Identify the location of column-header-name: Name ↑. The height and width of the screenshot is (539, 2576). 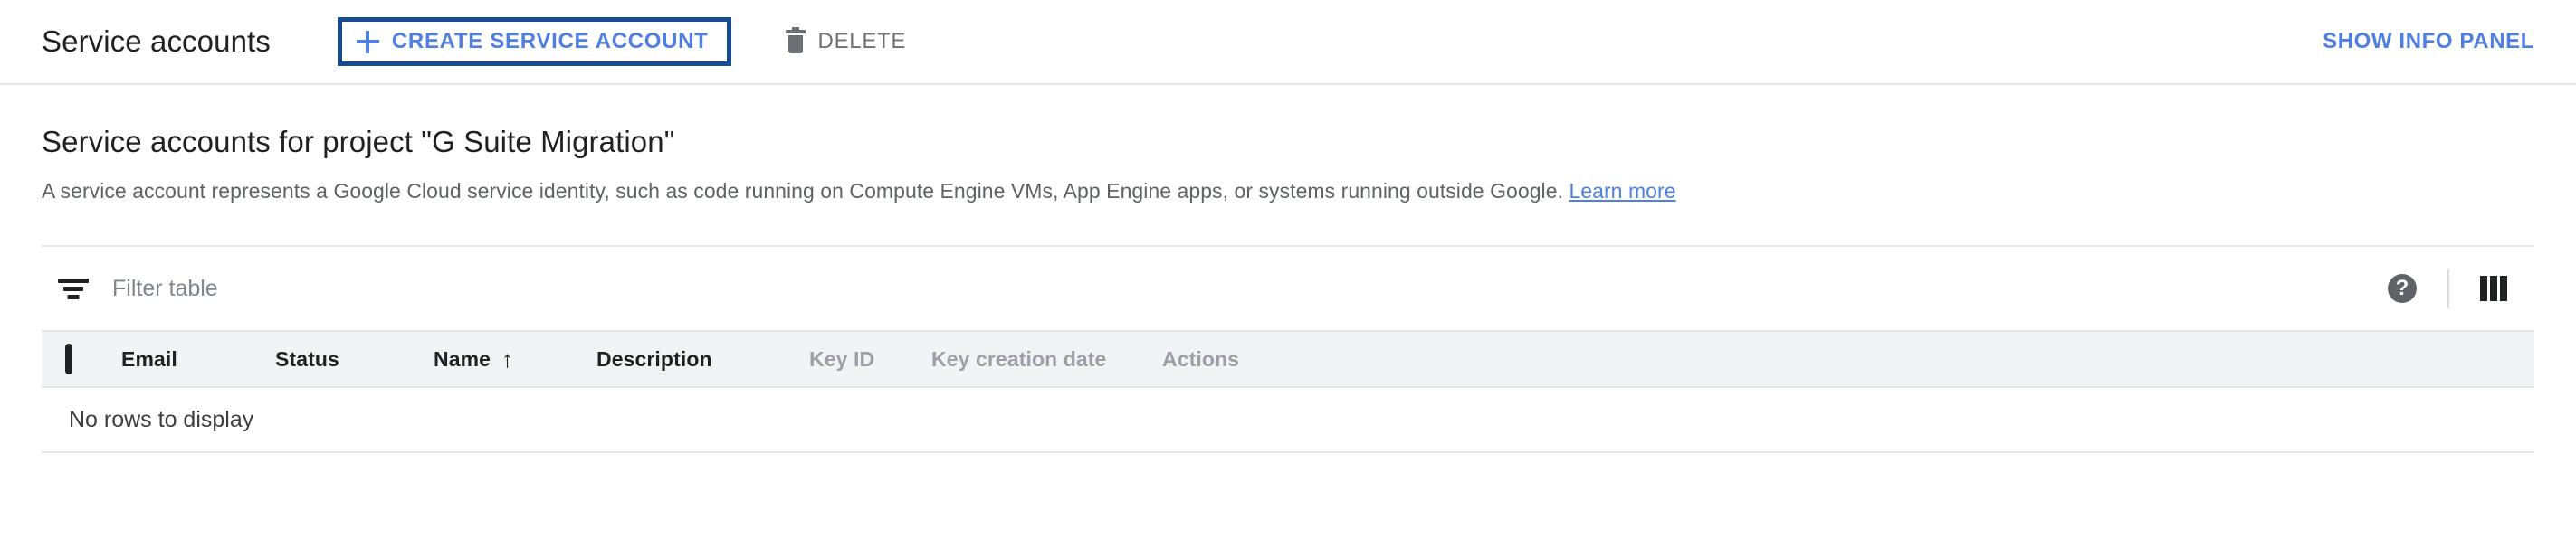
(515, 359).